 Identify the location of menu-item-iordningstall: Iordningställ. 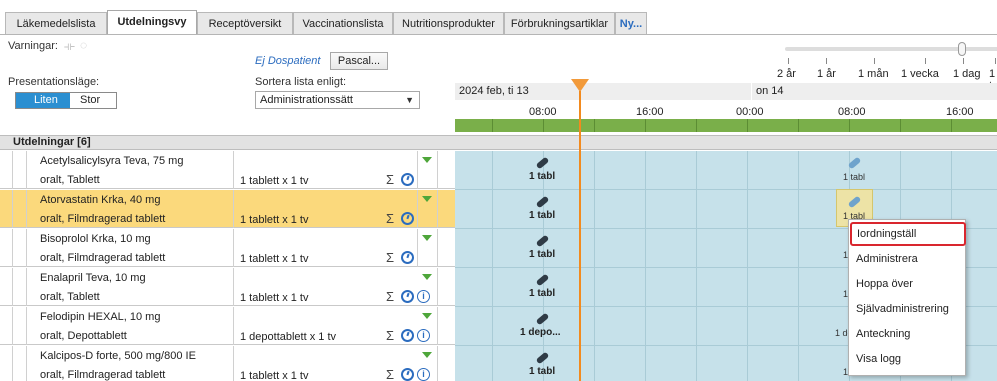
(908, 234).